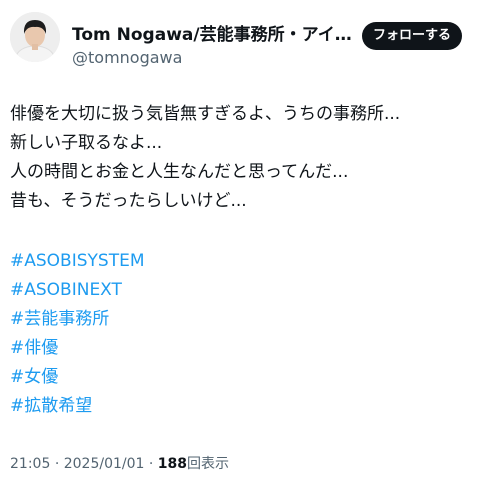 This screenshot has height=483, width=480. I want to click on follow-button: フォローする, so click(412, 36).